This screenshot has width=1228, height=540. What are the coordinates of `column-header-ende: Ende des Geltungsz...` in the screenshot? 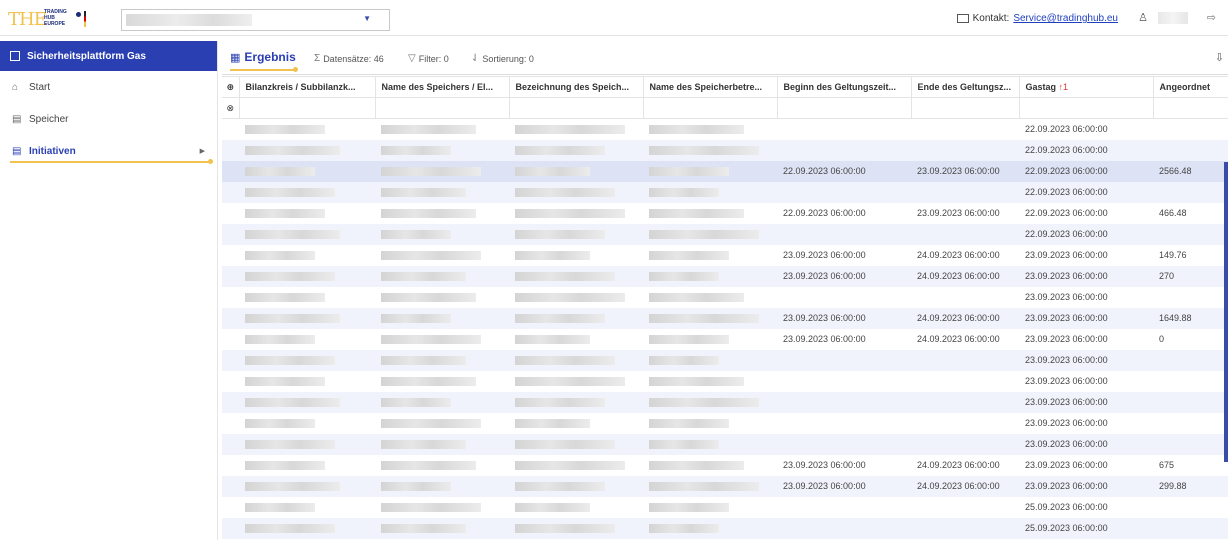 It's located at (965, 87).